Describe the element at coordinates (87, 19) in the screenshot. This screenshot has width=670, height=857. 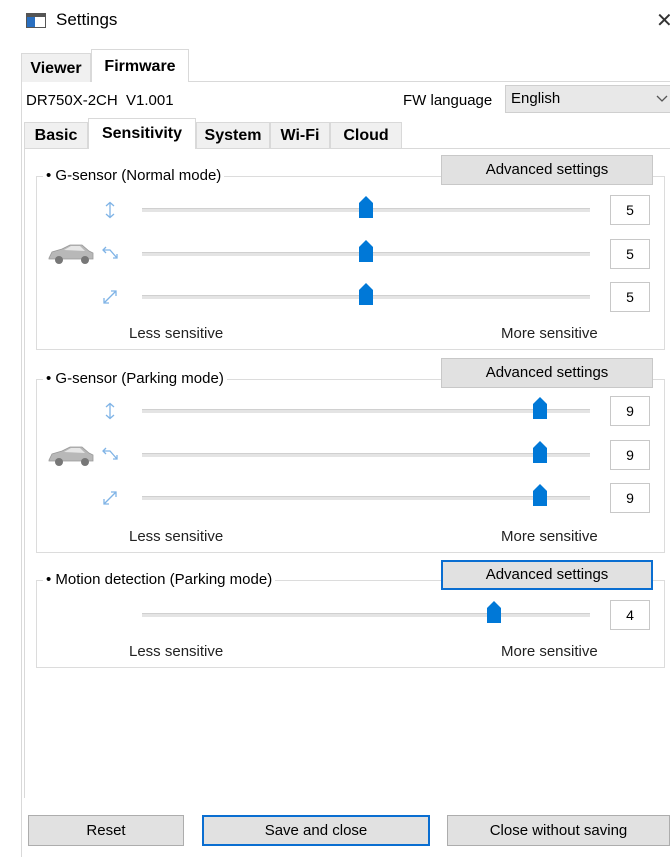
I see `window-title: Settings` at that location.